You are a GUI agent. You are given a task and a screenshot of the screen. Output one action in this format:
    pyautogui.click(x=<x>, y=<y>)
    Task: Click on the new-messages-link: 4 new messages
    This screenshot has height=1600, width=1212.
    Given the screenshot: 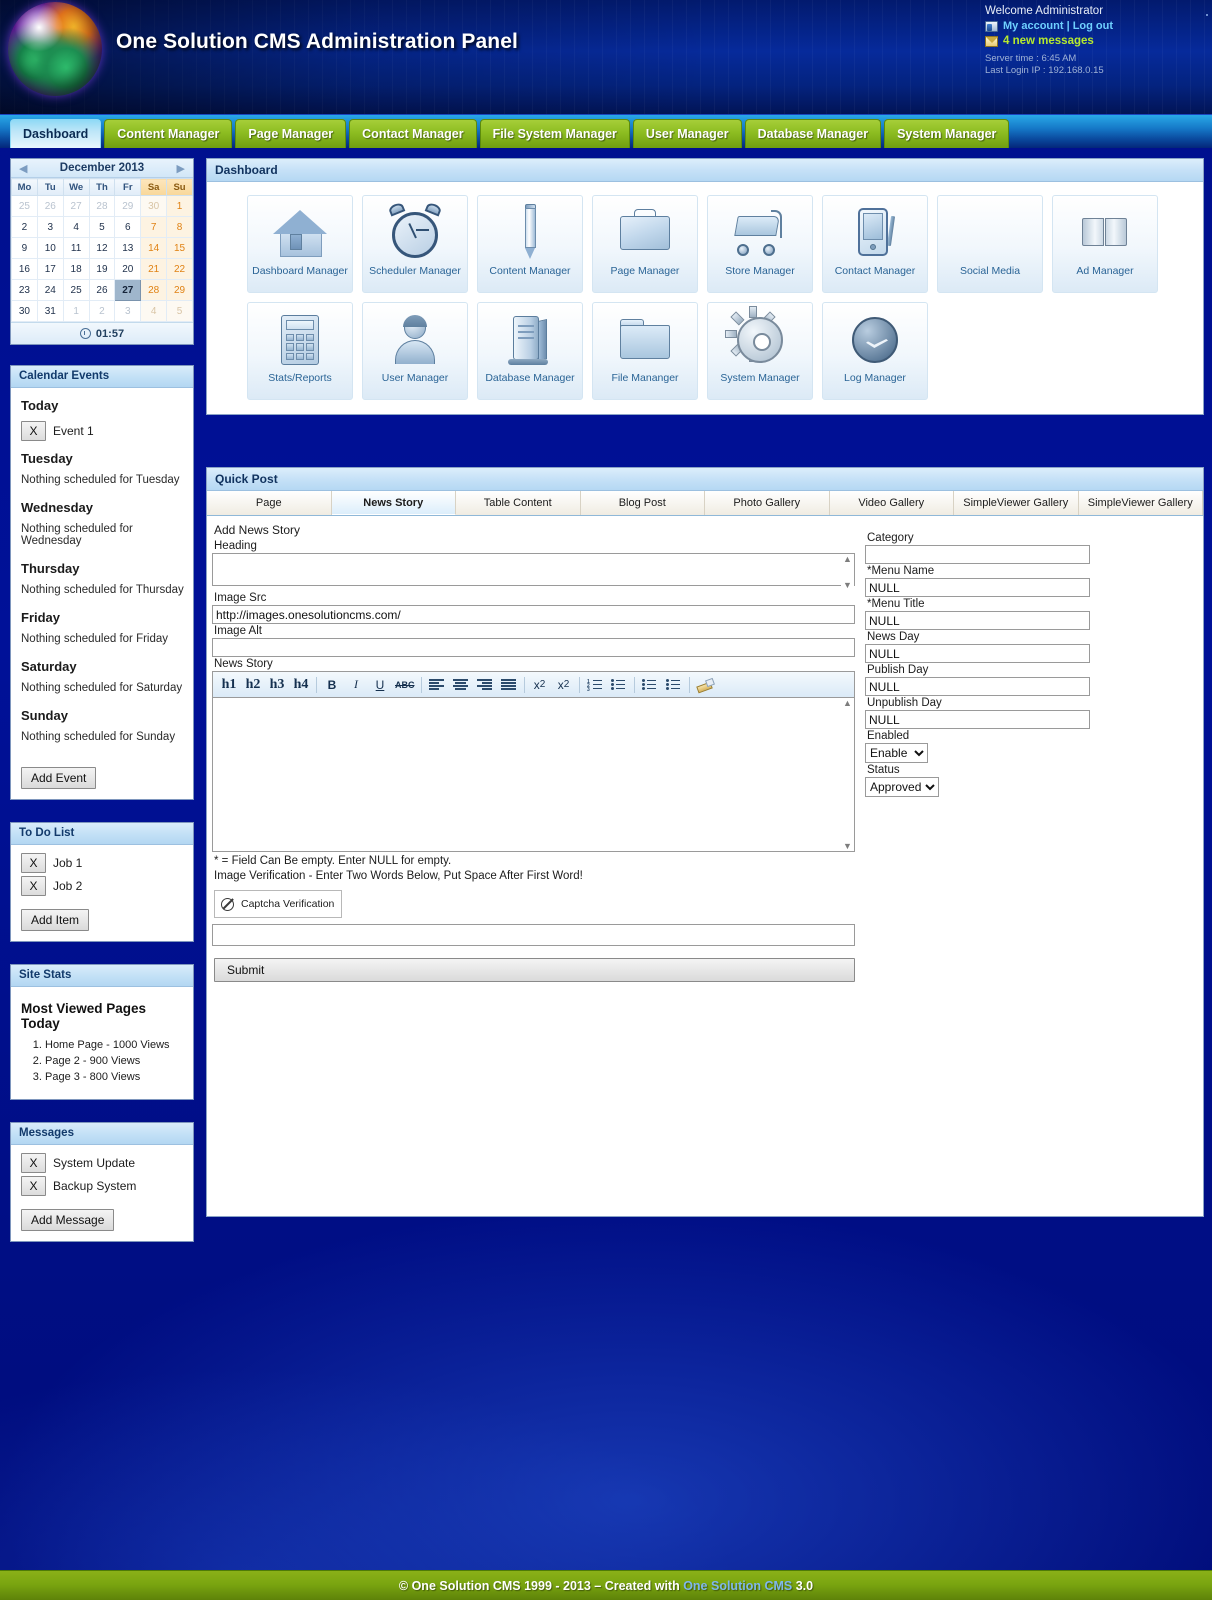 What is the action you would take?
    pyautogui.click(x=1048, y=41)
    